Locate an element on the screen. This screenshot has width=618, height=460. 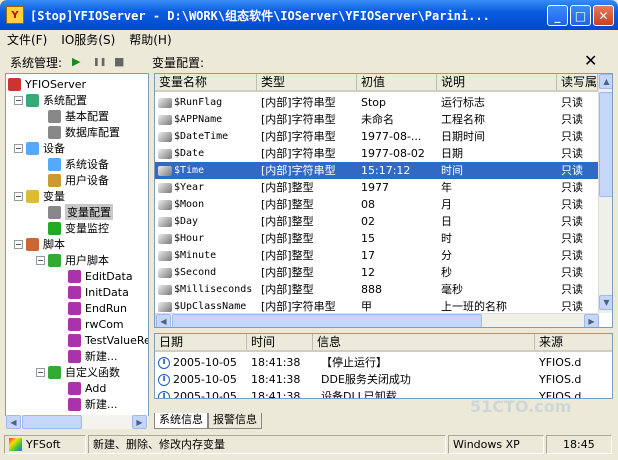
pause-icon: ❚❚ is located at coordinates (99, 61).